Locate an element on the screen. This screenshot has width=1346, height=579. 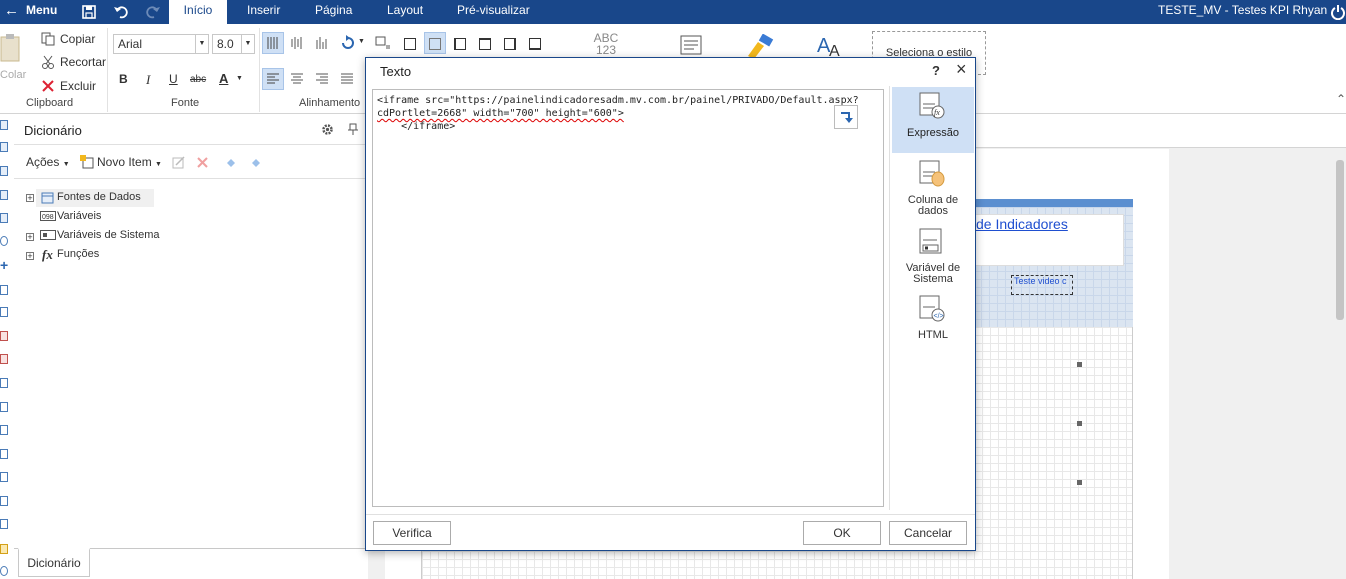
power-icon is located at coordinates (1338, 12).